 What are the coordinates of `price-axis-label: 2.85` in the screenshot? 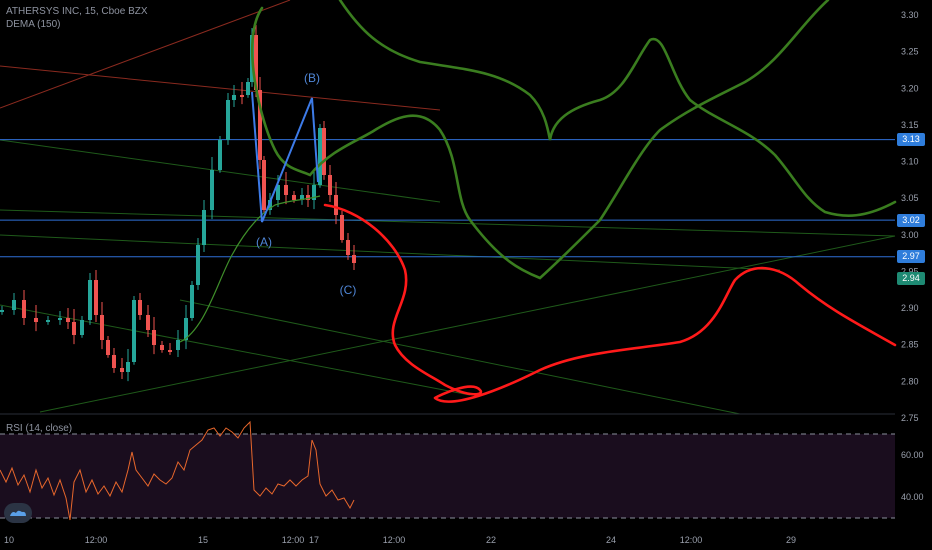 It's located at (910, 345).